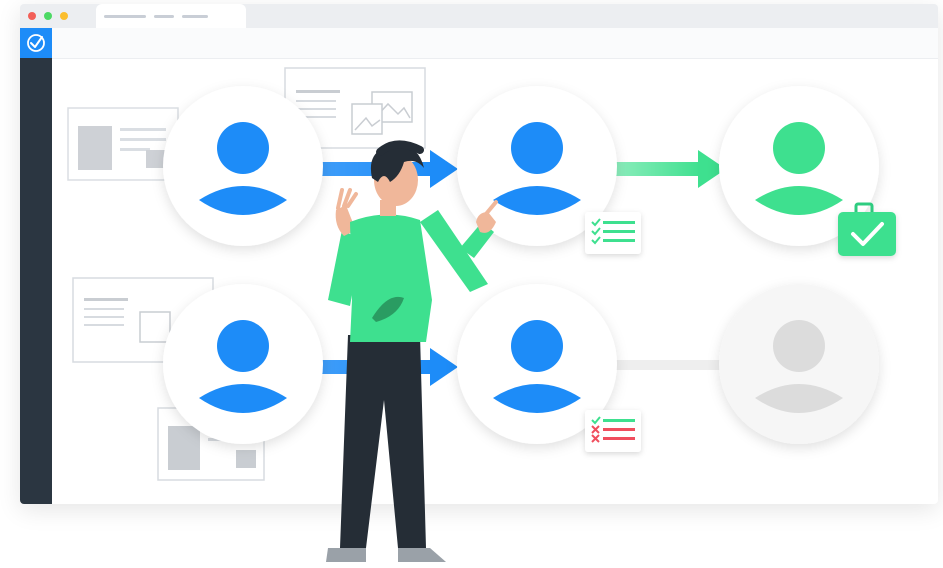 Image resolution: width=943 pixels, height=568 pixels. I want to click on wireframe-card, so click(123, 144).